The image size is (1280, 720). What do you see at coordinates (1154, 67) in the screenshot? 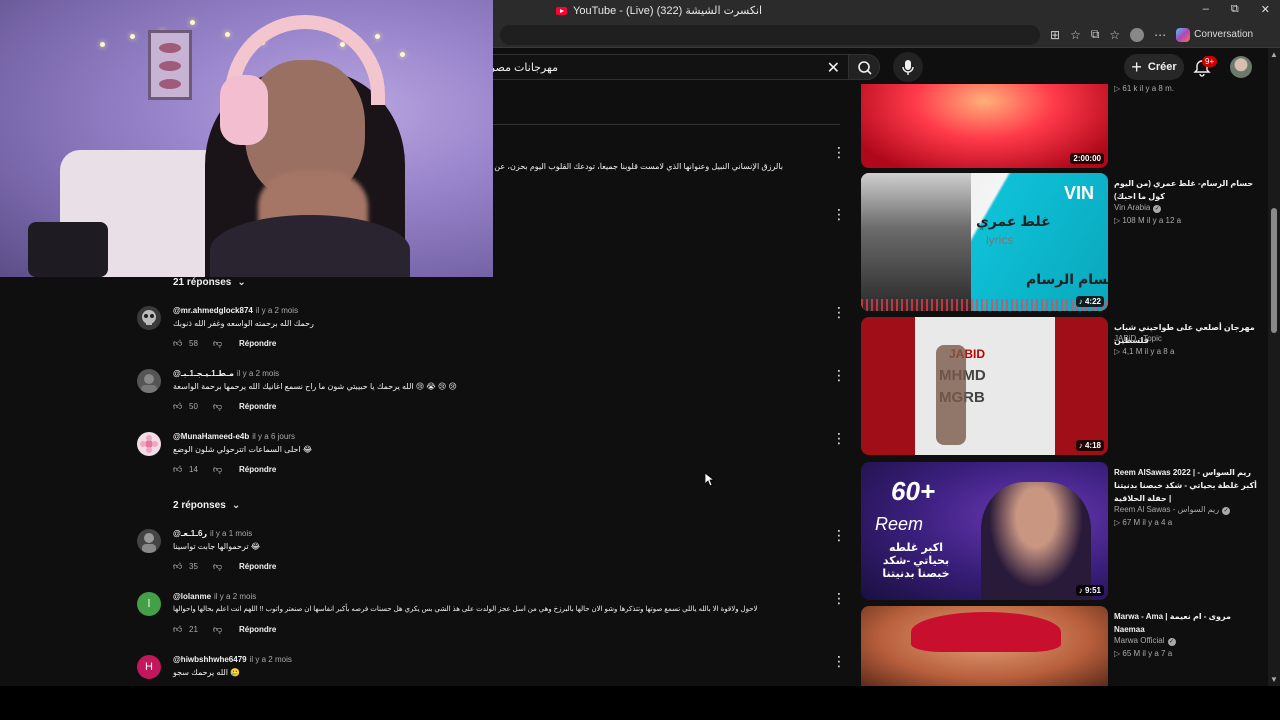
I see `create-button: + Créer` at bounding box center [1154, 67].